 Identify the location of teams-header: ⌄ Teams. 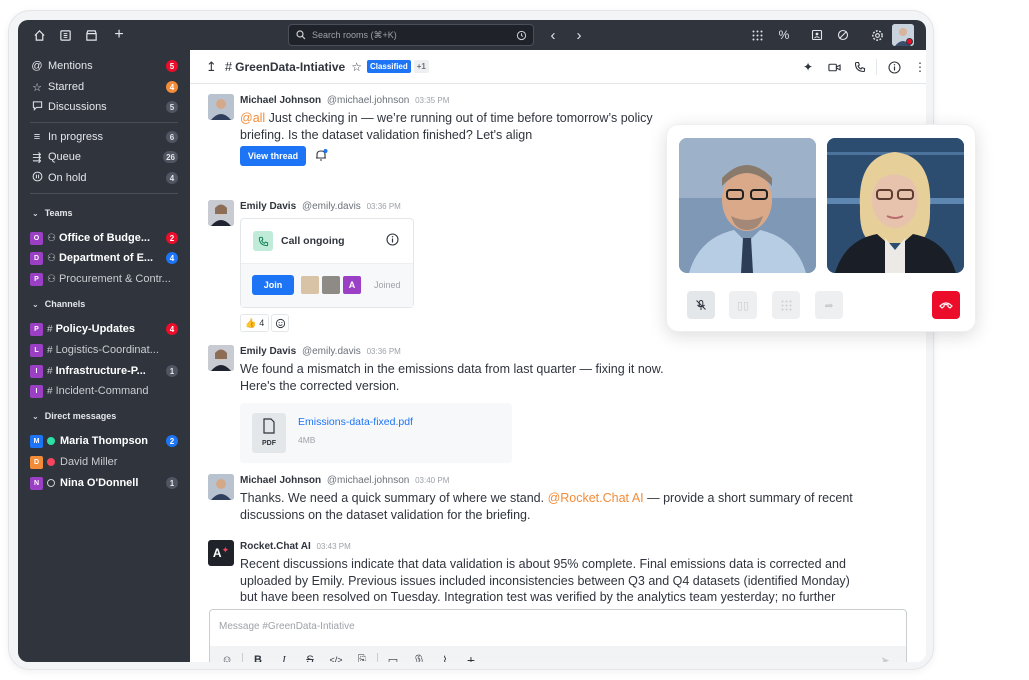
(52, 213).